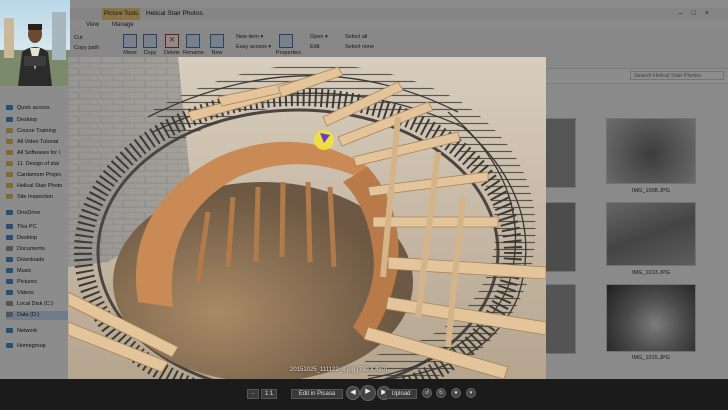 The height and width of the screenshot is (410, 728). Describe the element at coordinates (441, 393) in the screenshot. I see `rotate-right-icon: ↻` at that location.